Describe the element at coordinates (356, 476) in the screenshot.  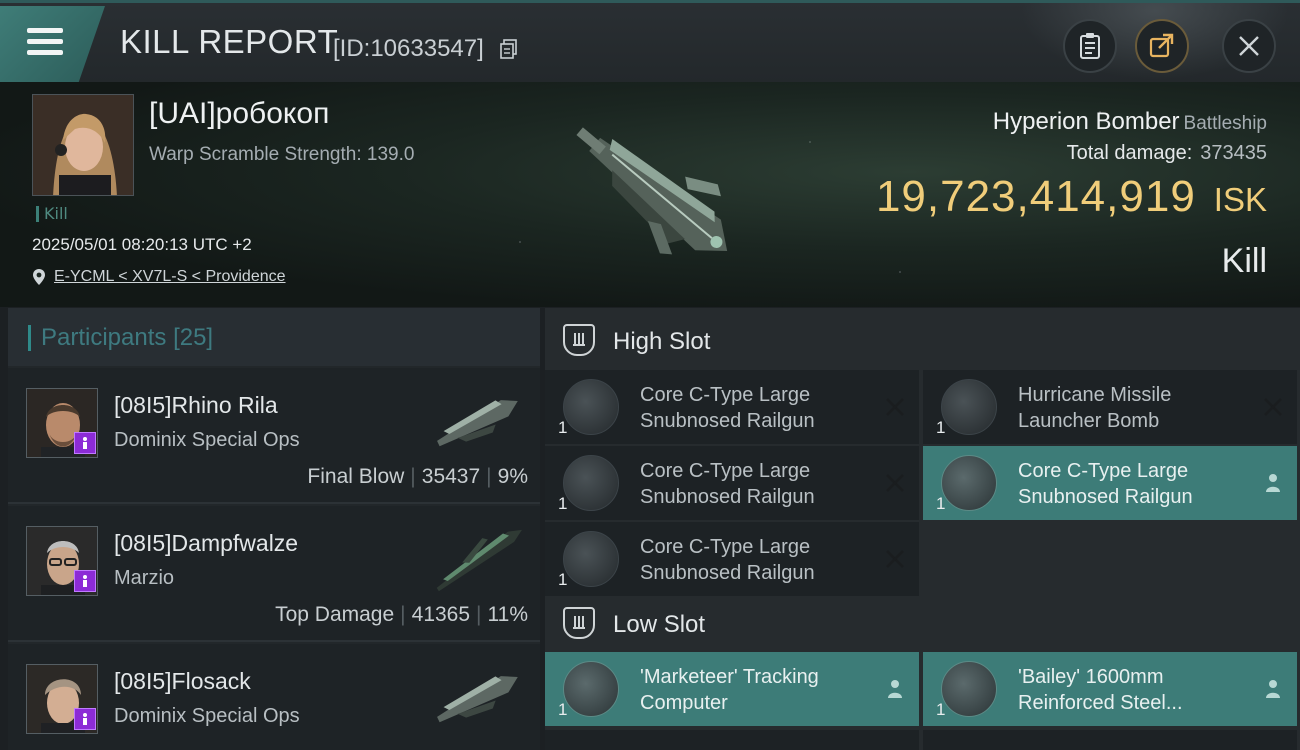
I see `participant-role: Final Blow` at that location.